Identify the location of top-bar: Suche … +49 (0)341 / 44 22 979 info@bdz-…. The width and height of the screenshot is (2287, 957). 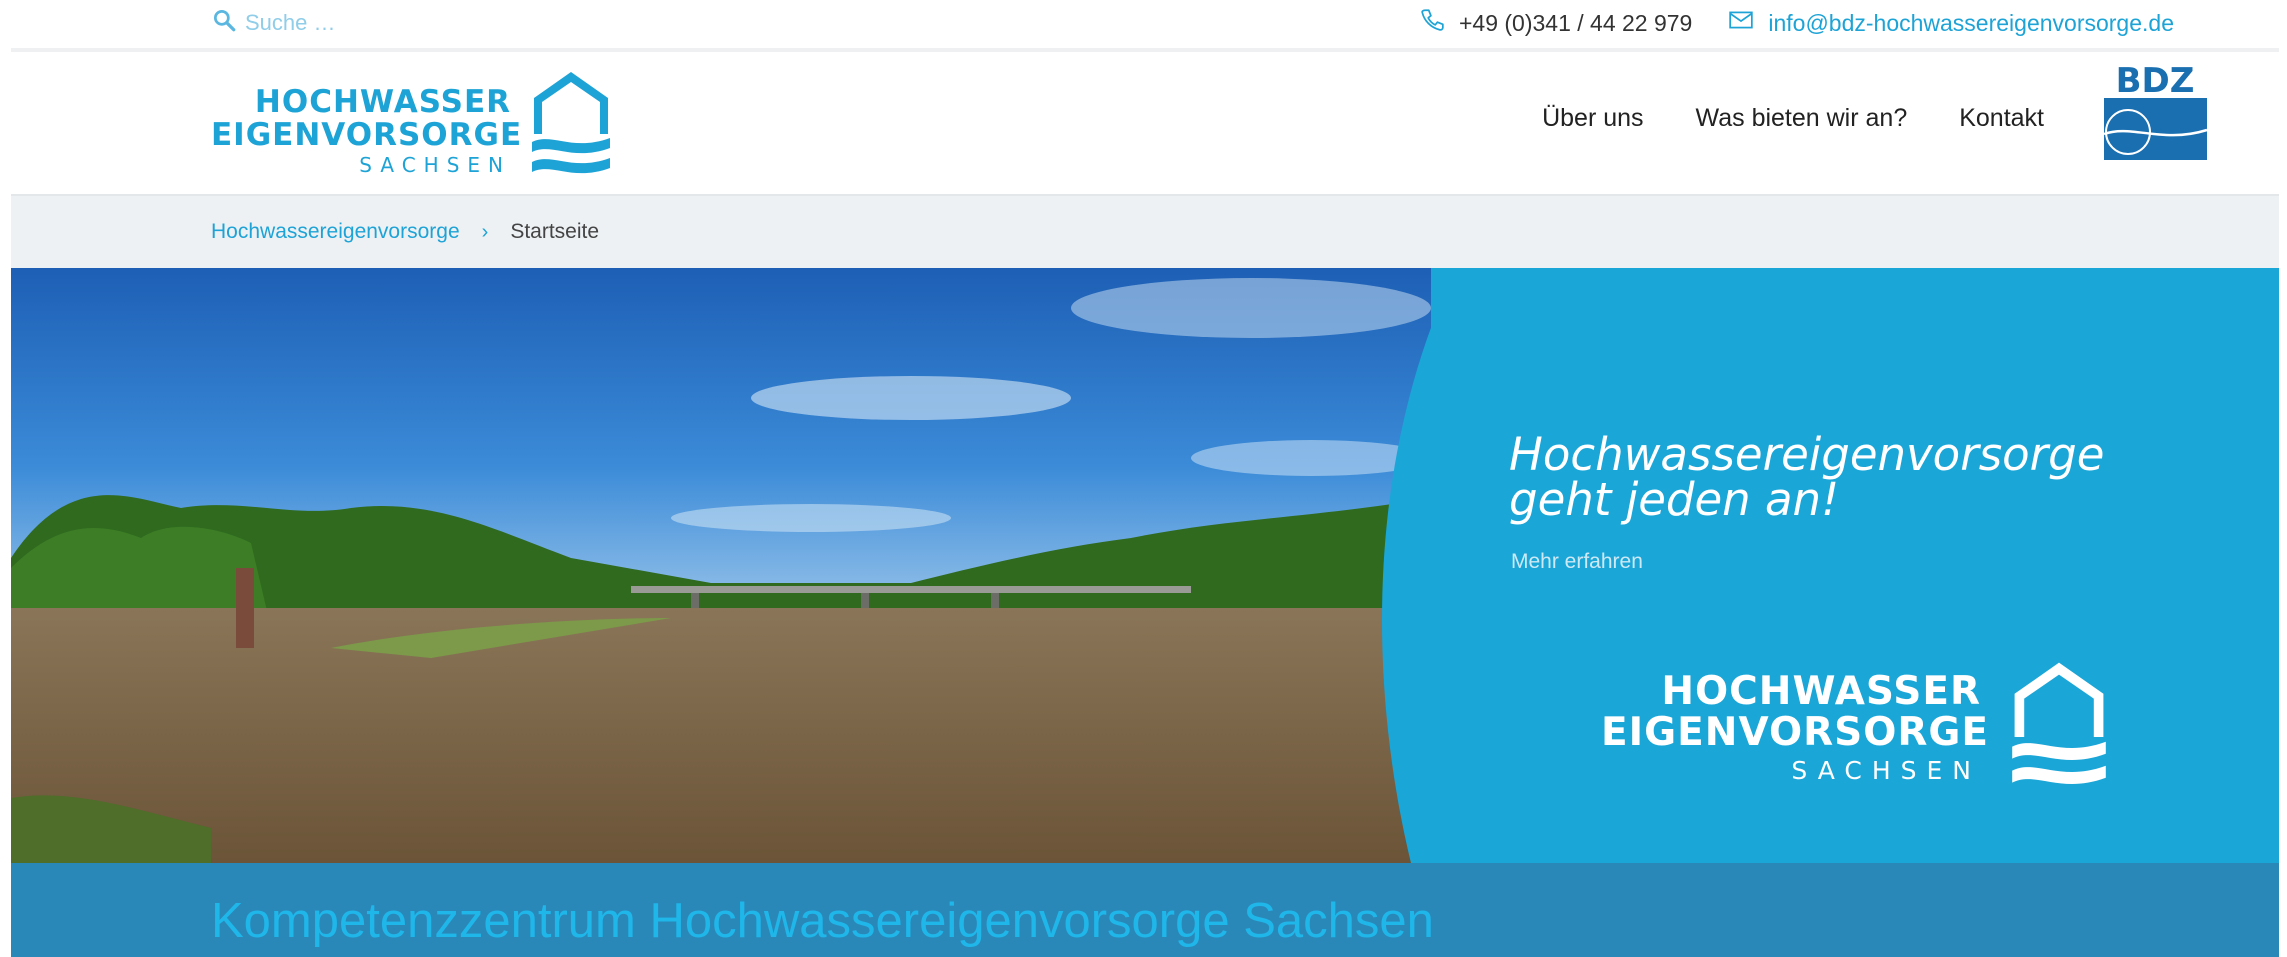
(1145, 24).